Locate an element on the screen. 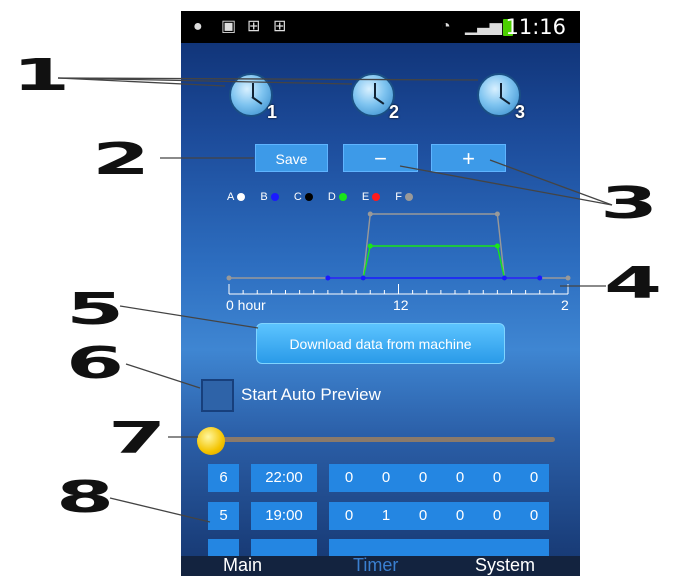  x-tick-label-12: 12 is located at coordinates (401, 305).